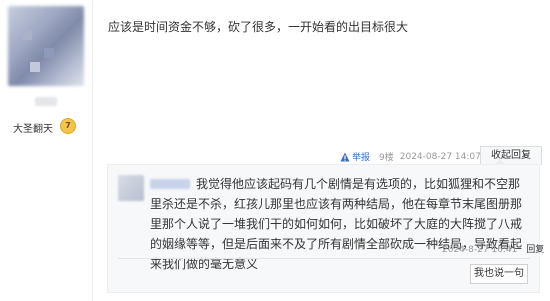 This screenshot has width=550, height=301. I want to click on post-meta: 举报 9楼 2024-08-27 14:07, so click(420, 156).